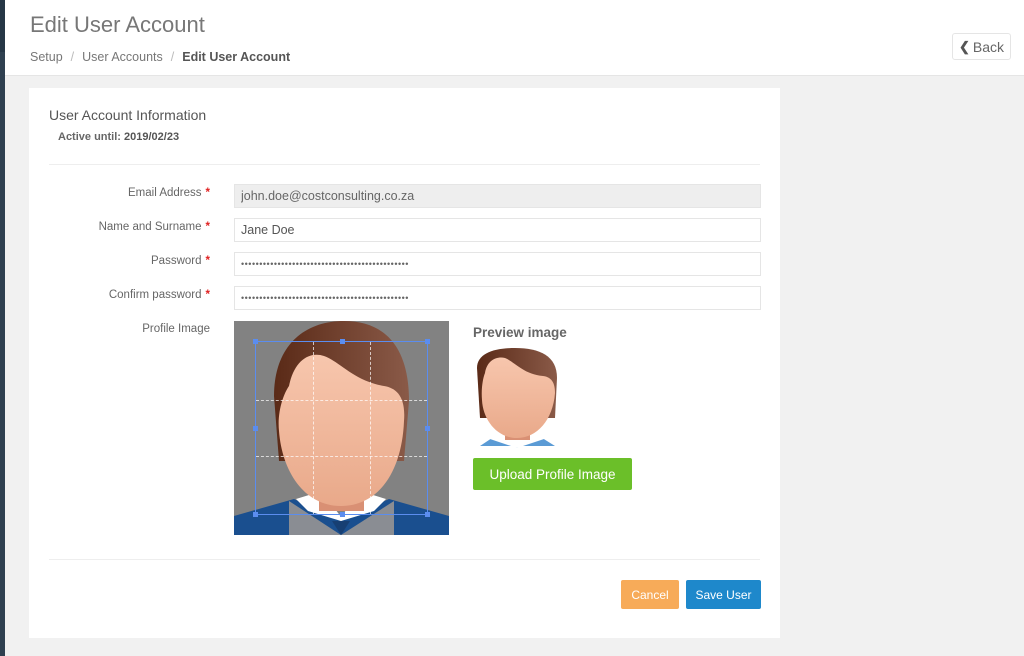  What do you see at coordinates (122, 57) in the screenshot?
I see `breadcrumb-user-accounts: User Accounts` at bounding box center [122, 57].